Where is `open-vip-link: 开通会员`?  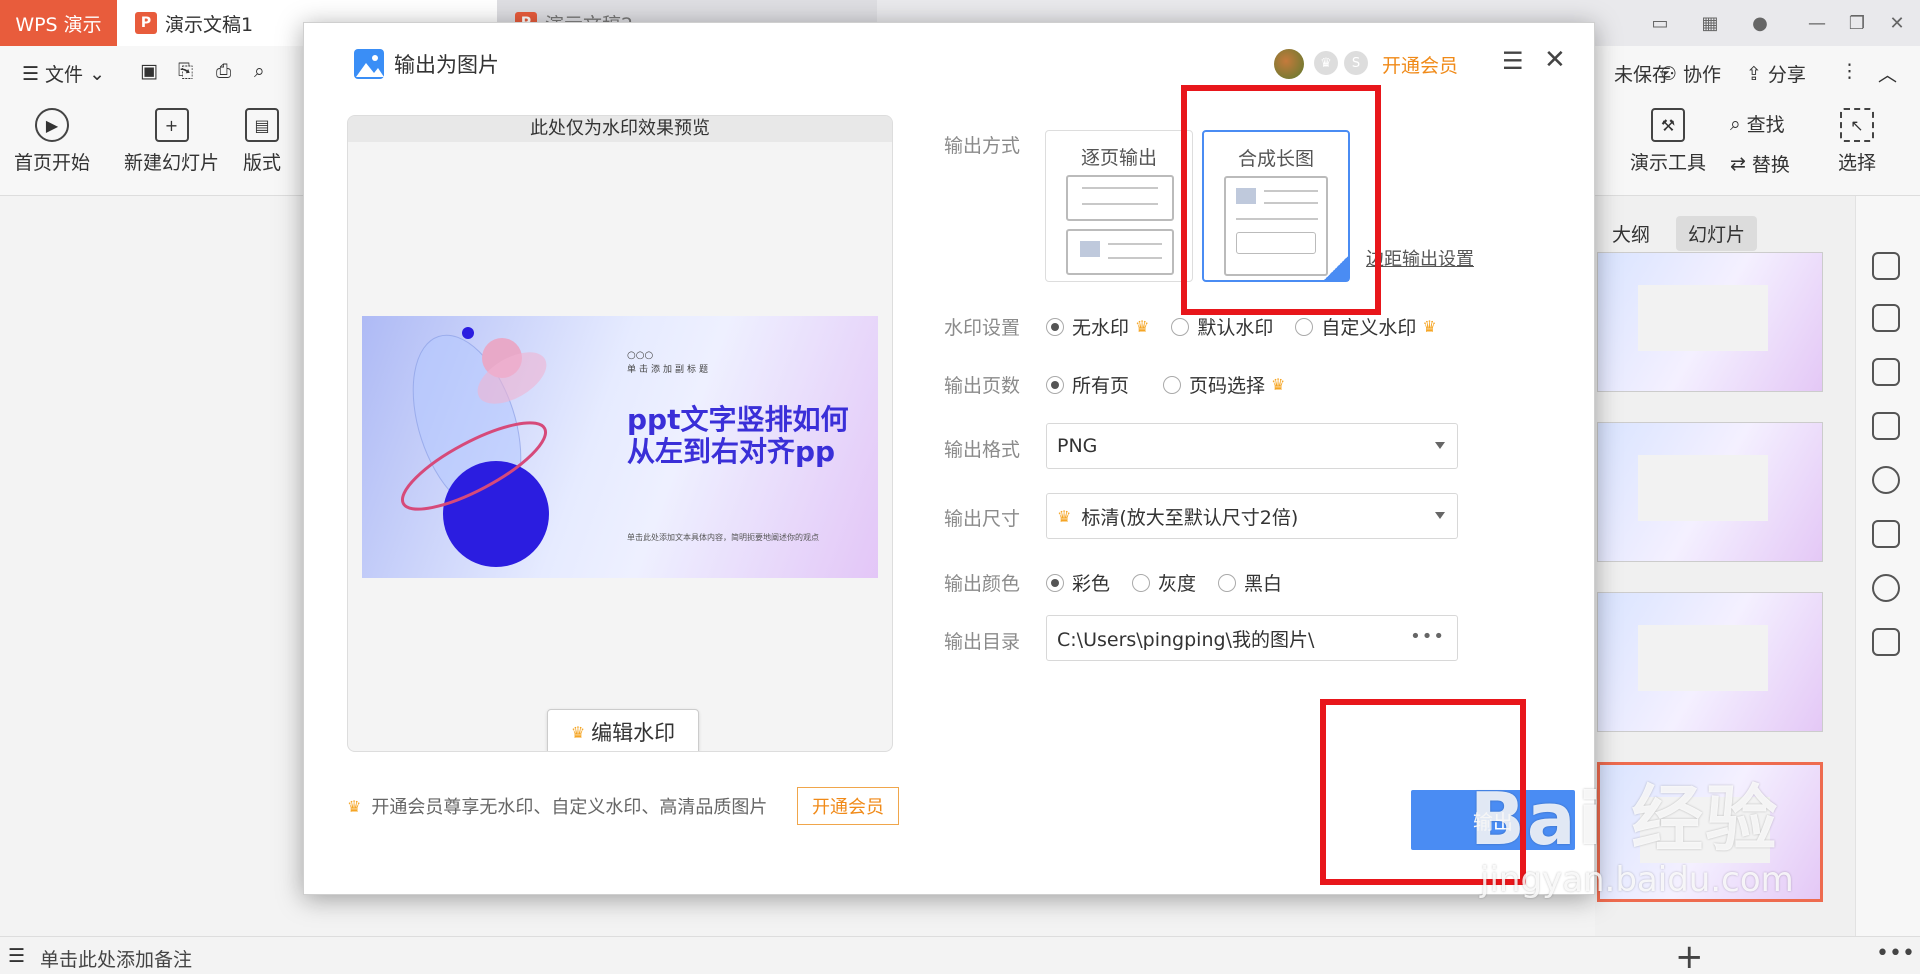 open-vip-link: 开通会员 is located at coordinates (1420, 64).